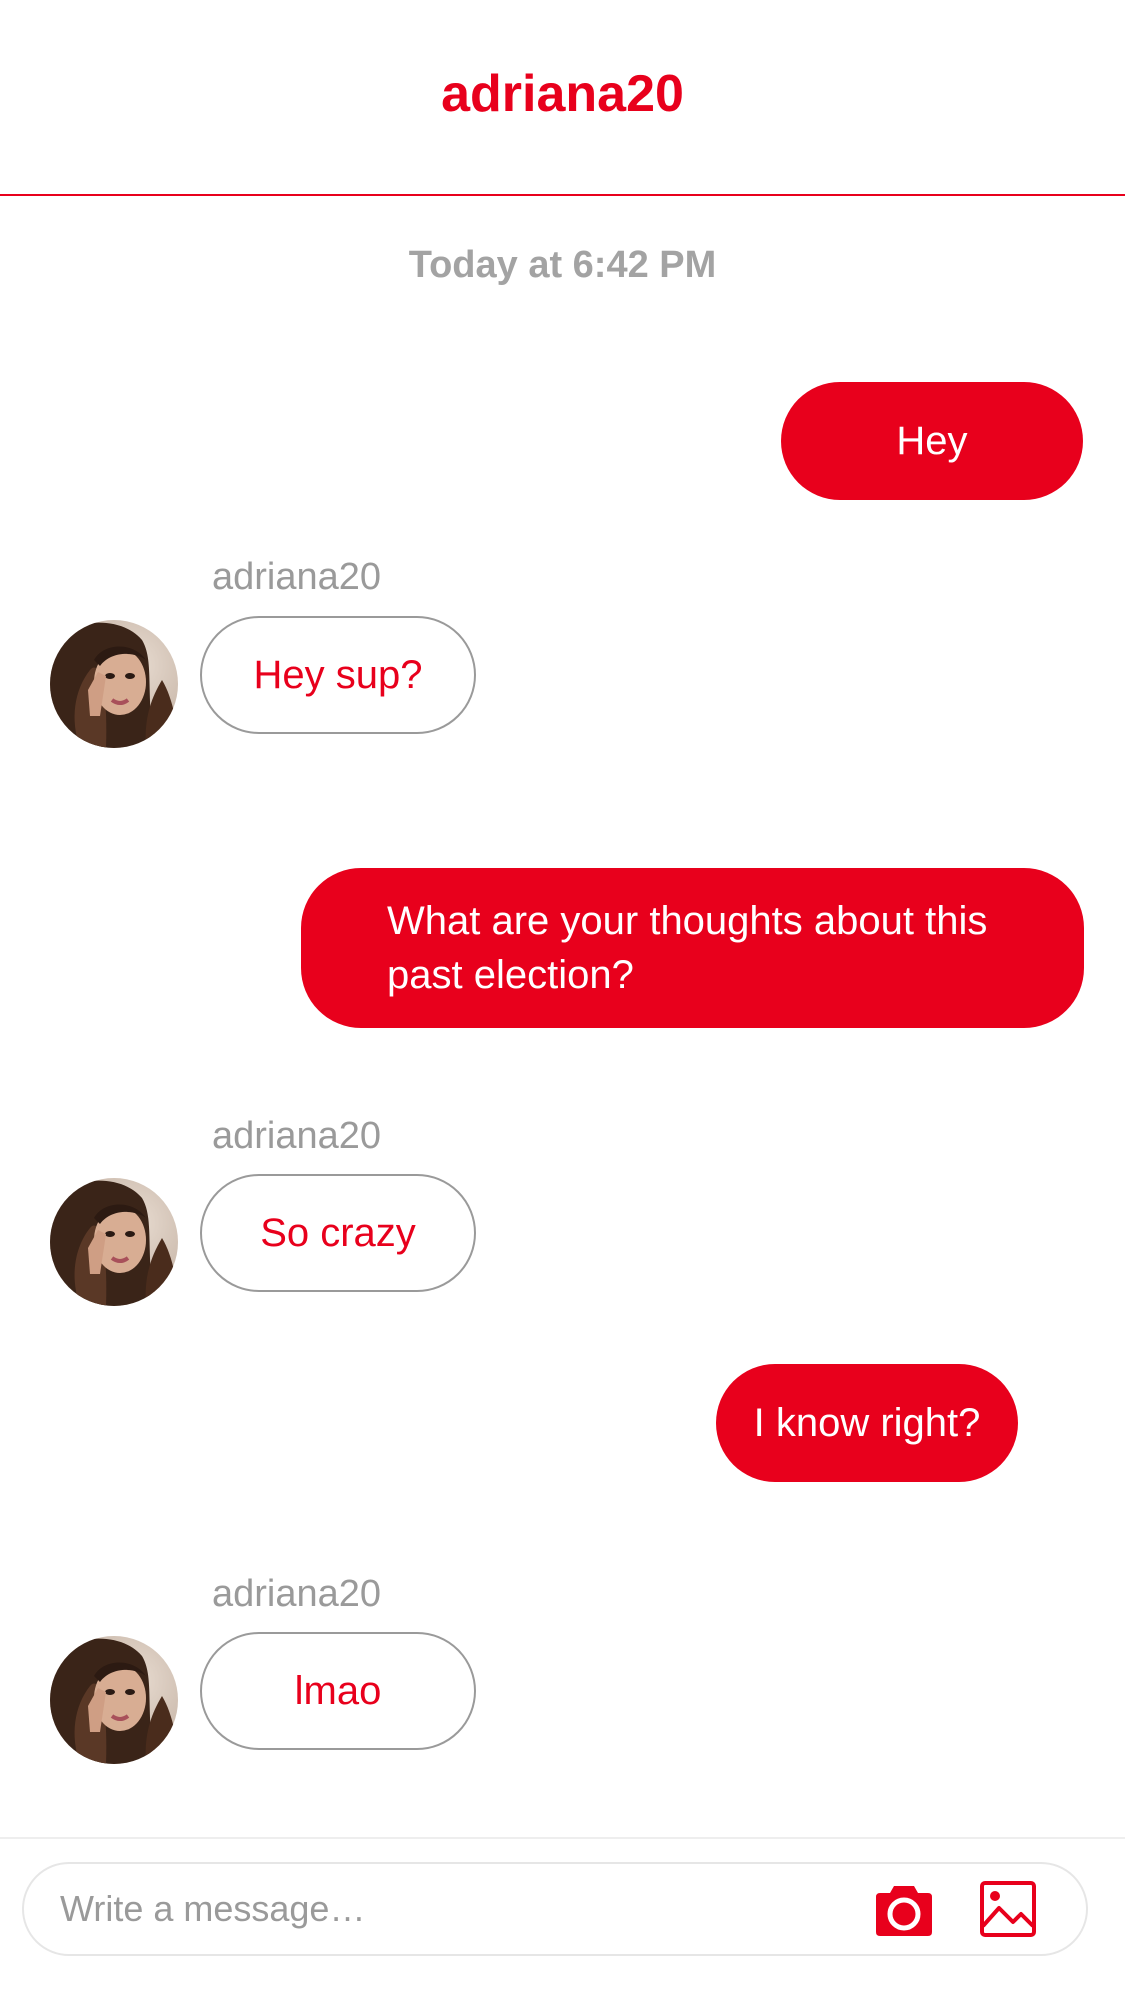 The height and width of the screenshot is (2001, 1125). What do you see at coordinates (562, 1838) in the screenshot?
I see `composer-divider` at bounding box center [562, 1838].